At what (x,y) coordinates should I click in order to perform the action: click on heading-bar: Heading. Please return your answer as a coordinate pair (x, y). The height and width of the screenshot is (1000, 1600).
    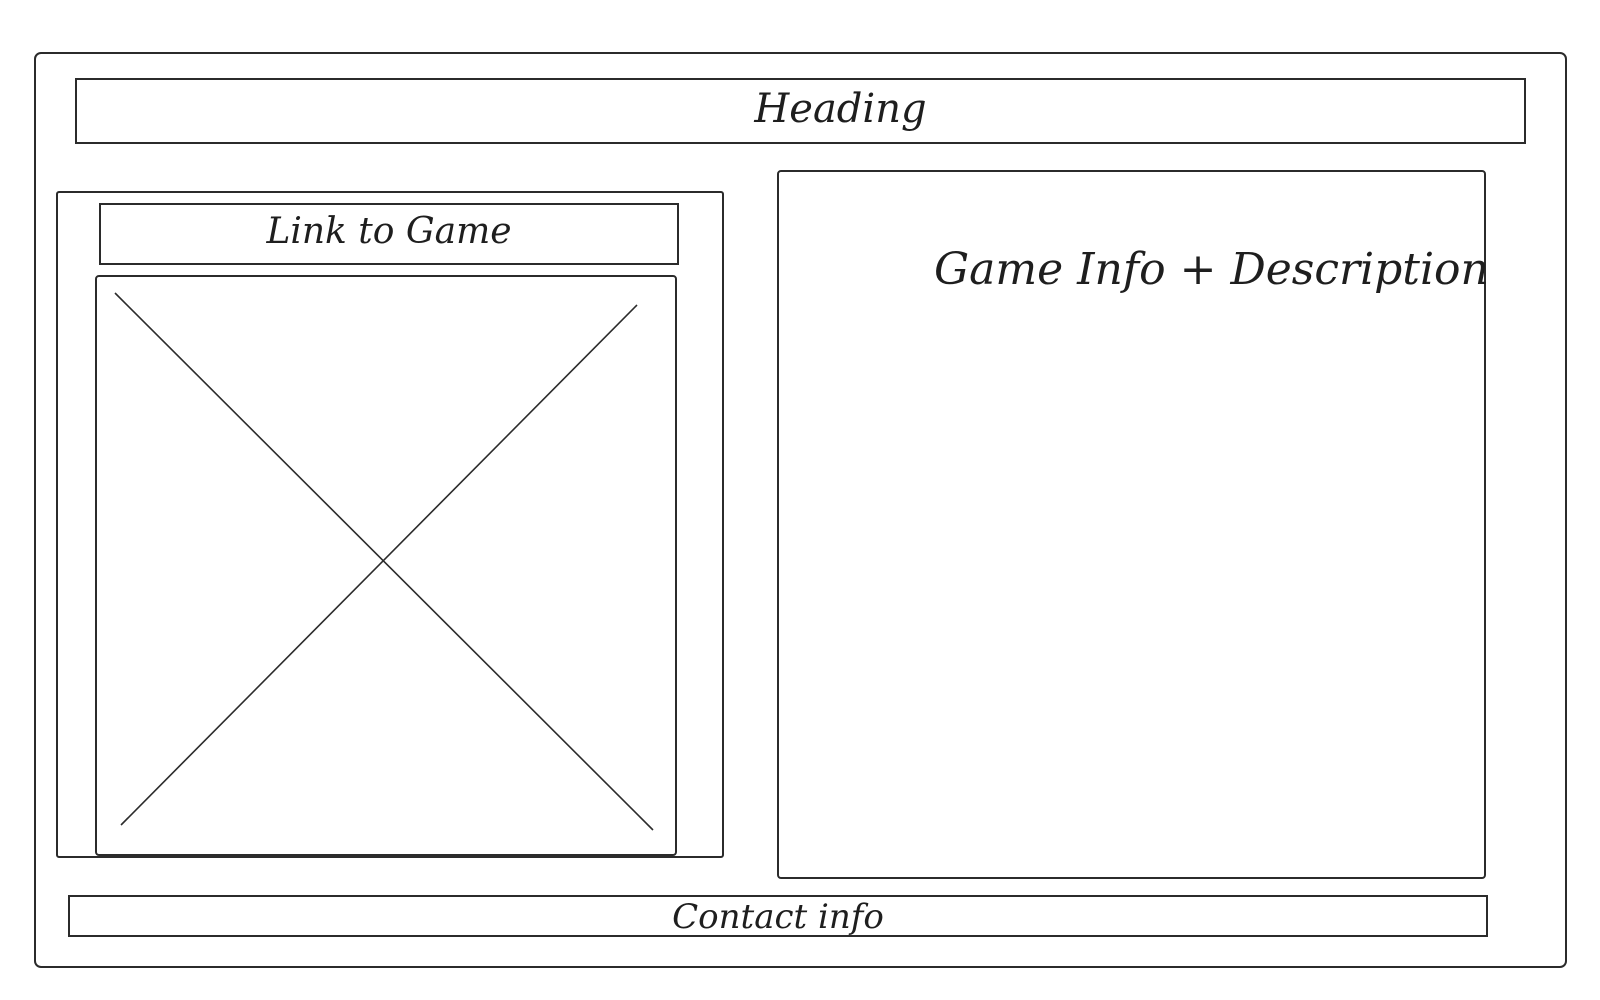
    Looking at the image, I should click on (800, 111).